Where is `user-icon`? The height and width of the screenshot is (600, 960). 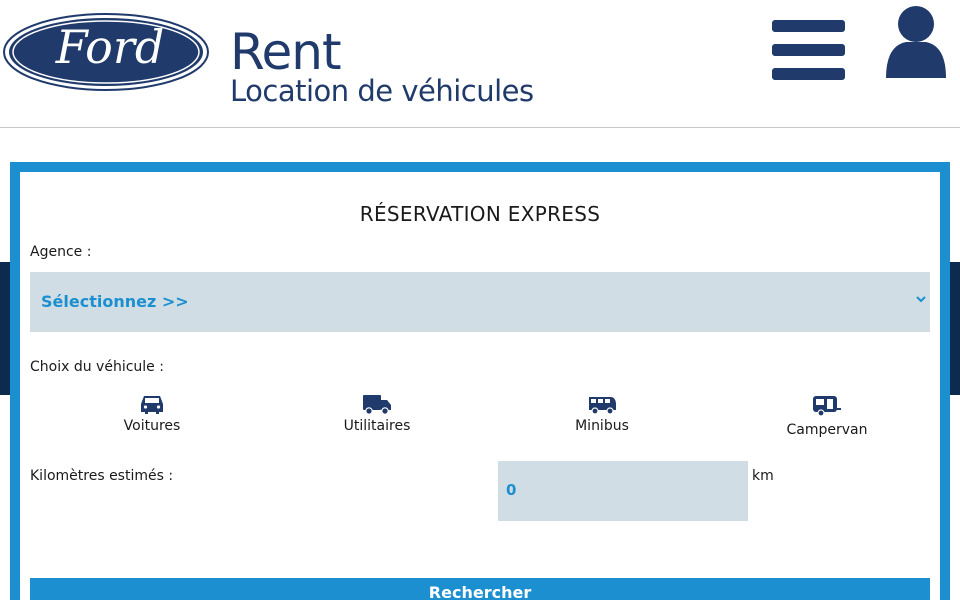
user-icon is located at coordinates (916, 42).